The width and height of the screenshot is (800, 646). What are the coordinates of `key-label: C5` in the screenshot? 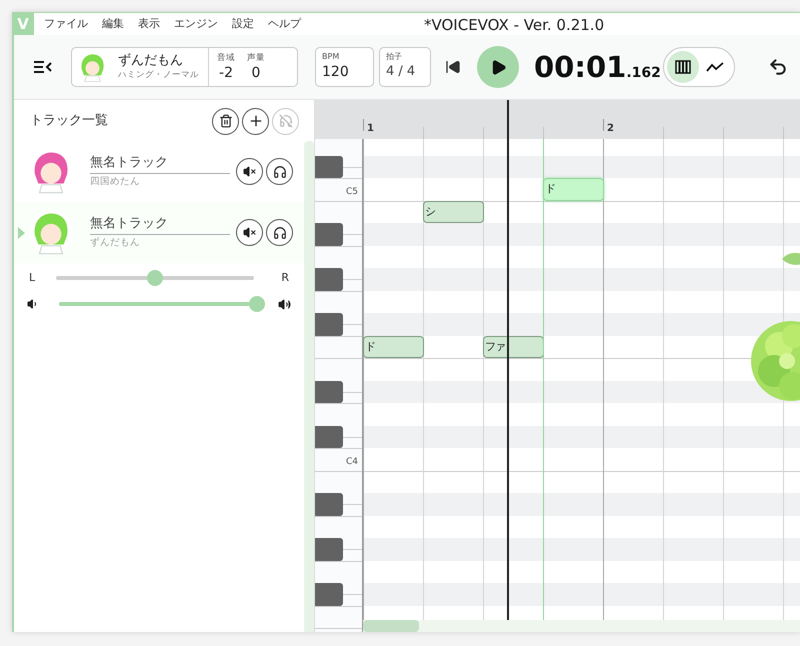 It's located at (352, 192).